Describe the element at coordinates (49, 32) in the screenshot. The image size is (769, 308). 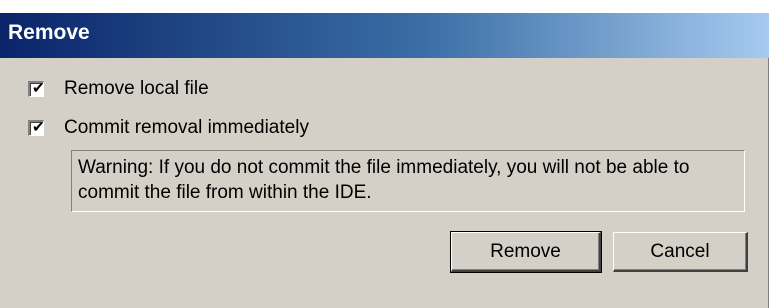
I see `dialog-title: Remove` at that location.